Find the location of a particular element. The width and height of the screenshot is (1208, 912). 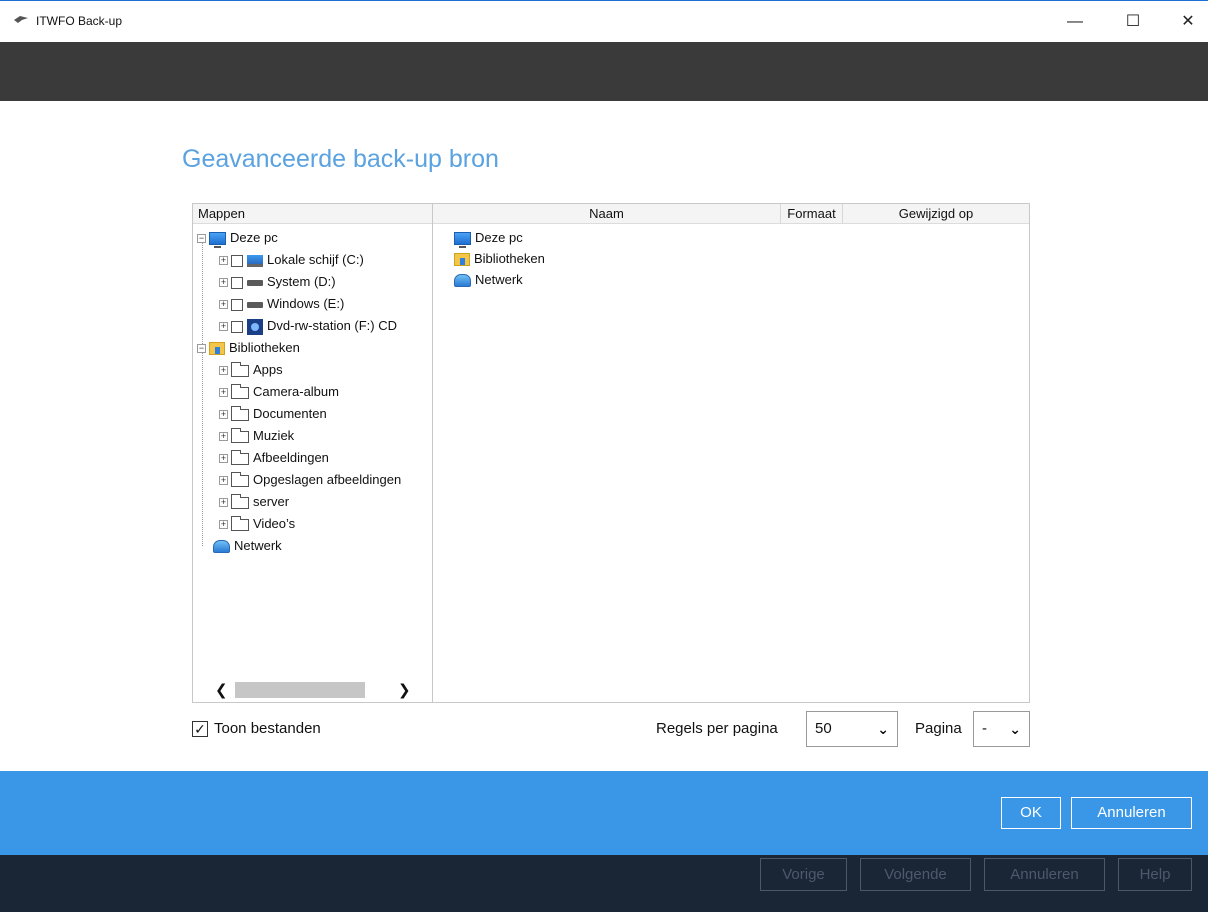

rows-per-page-select: 50 ⌄ is located at coordinates (852, 729).